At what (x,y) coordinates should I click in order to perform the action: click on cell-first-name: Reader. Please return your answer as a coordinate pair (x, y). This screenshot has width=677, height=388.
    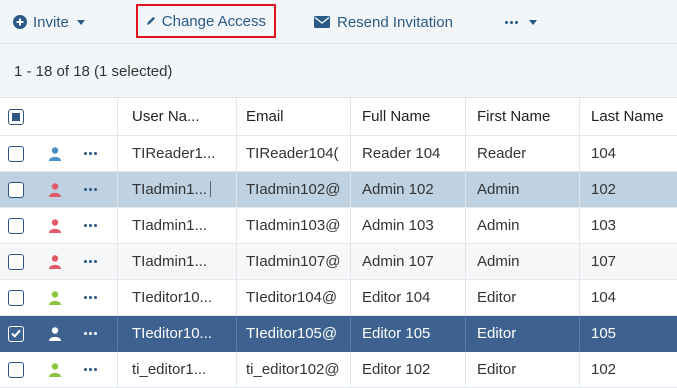
    Looking at the image, I should click on (502, 153).